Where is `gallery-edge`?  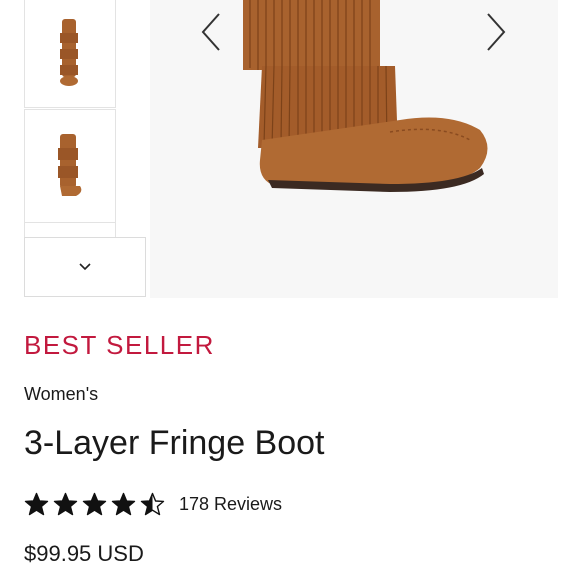 gallery-edge is located at coordinates (569, 149).